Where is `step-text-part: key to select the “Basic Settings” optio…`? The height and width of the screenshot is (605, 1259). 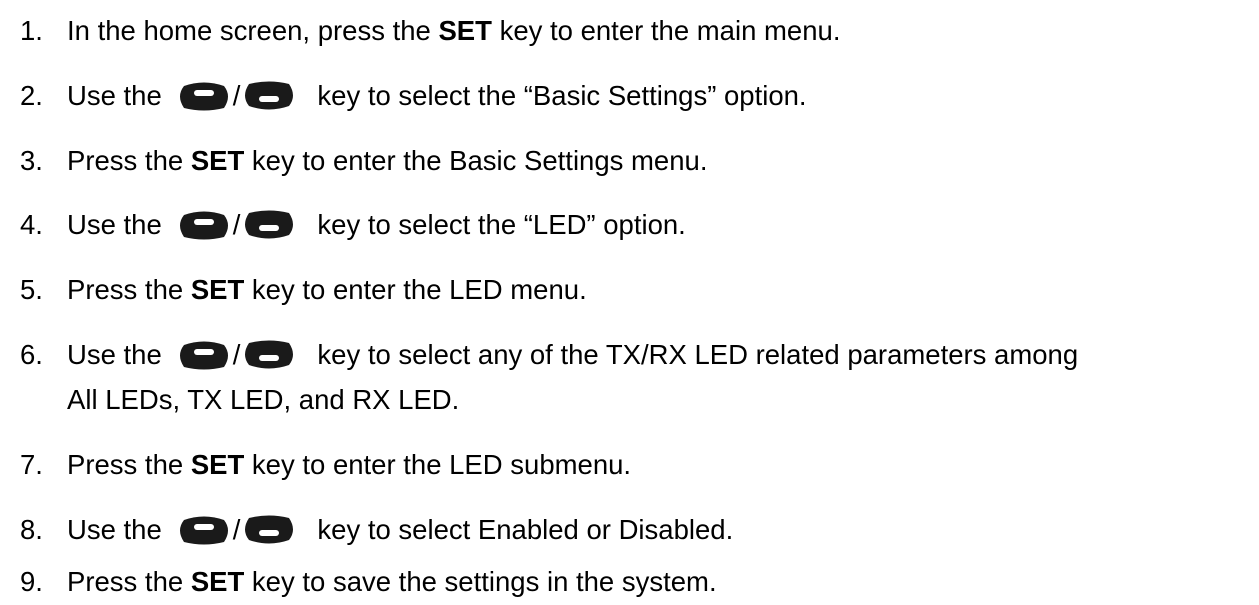 step-text-part: key to select the “Basic Settings” optio… is located at coordinates (562, 95).